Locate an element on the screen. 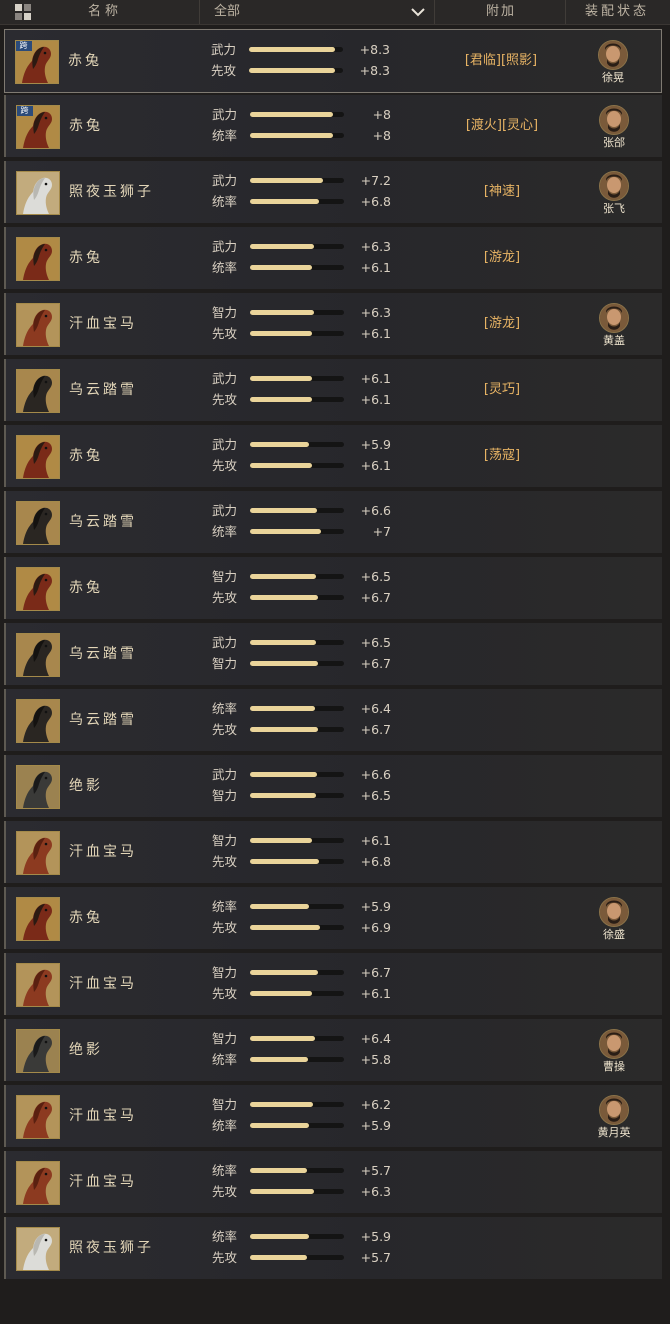  horse-row: 汗血宝马 统率 +5.7 先攻 +6.3 is located at coordinates (333, 1182).